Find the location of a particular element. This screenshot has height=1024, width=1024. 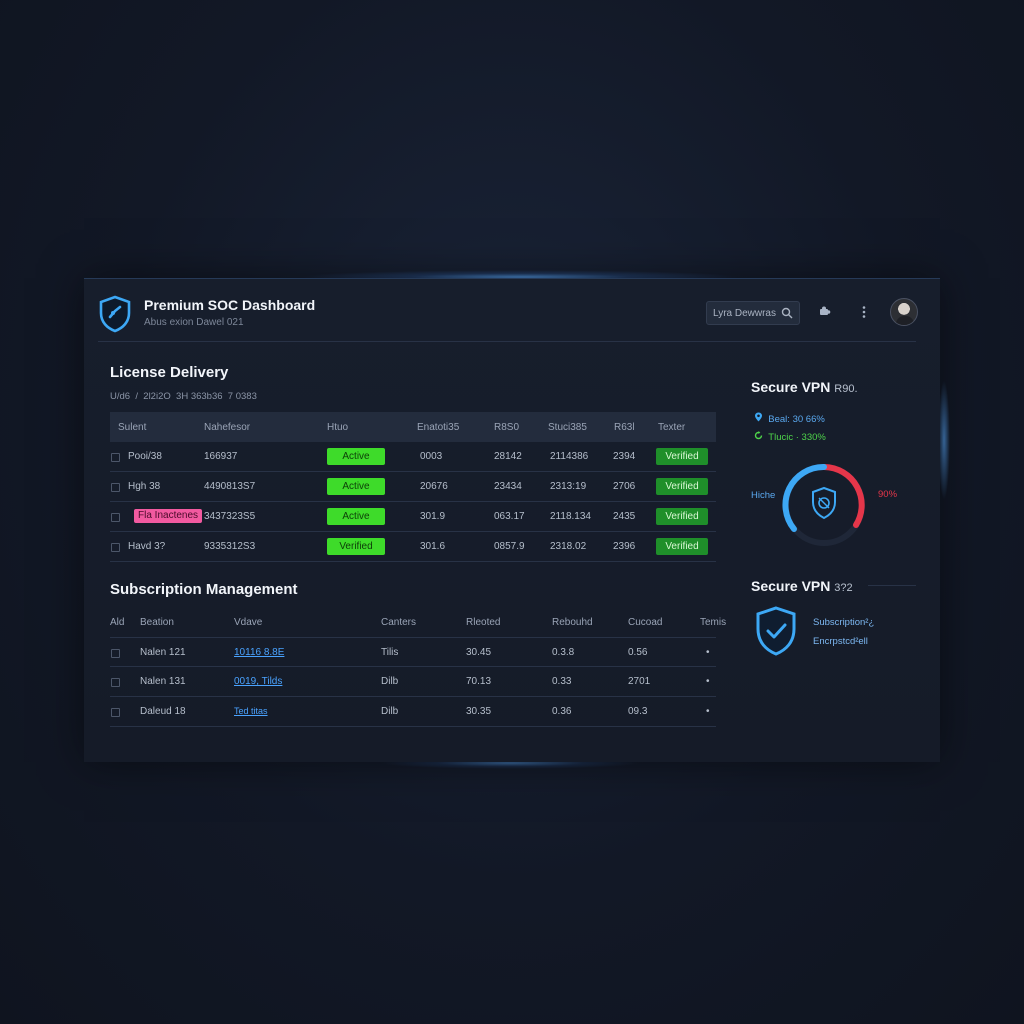

column-header: Beation is located at coordinates (157, 622).